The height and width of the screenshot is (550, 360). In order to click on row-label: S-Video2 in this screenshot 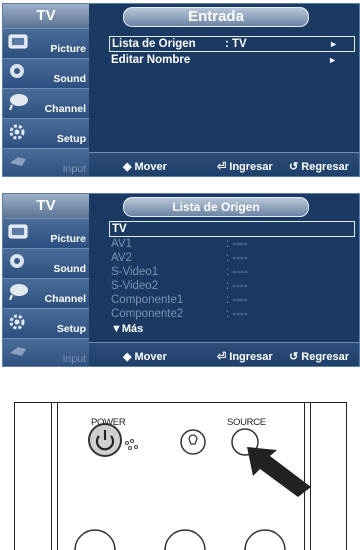, I will do `click(135, 286)`.